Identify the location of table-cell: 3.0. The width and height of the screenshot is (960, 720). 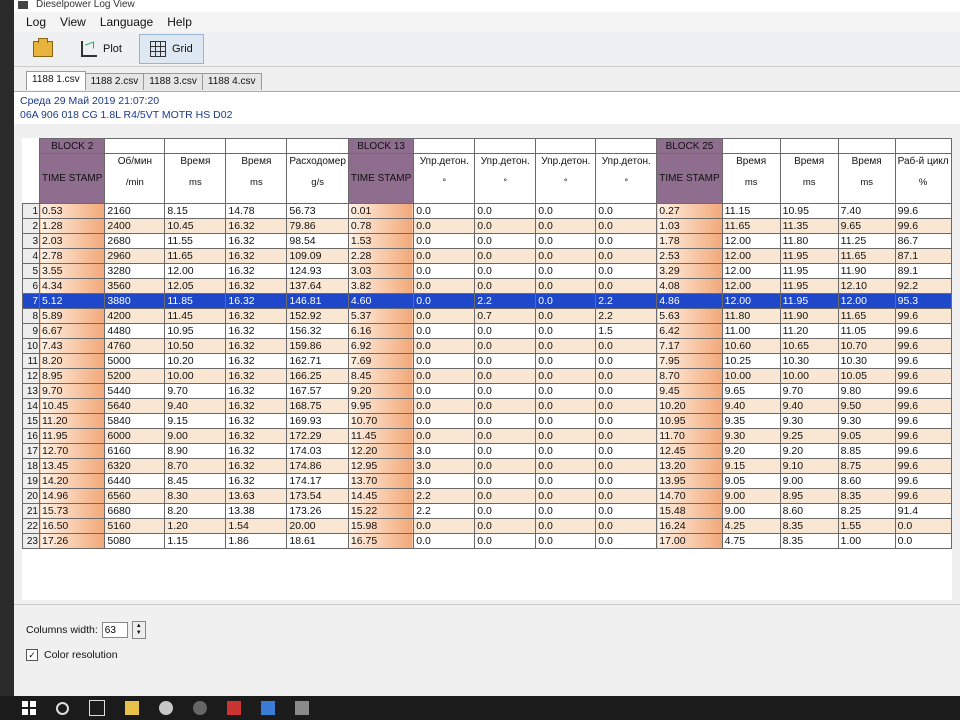
(444, 466).